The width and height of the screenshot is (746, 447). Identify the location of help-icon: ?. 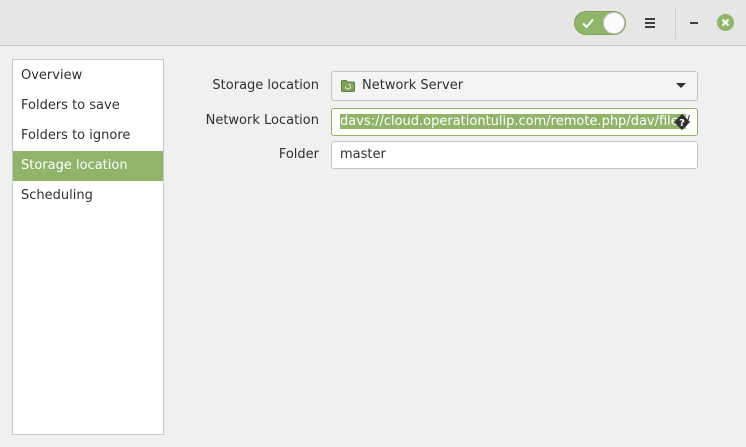
(682, 122).